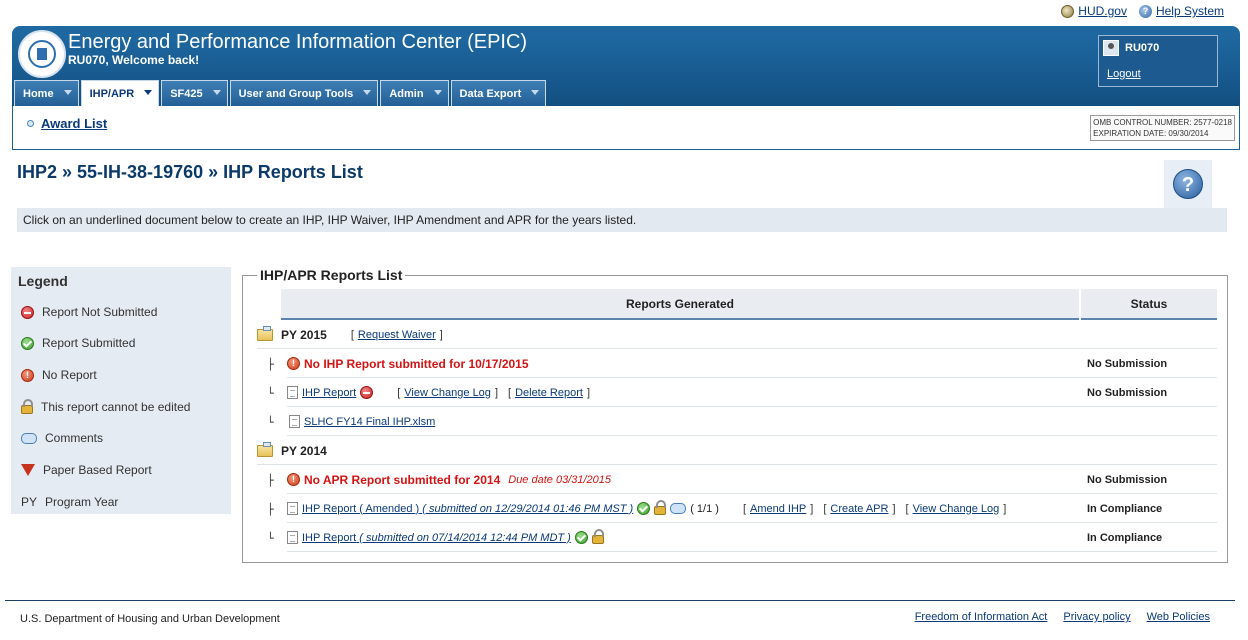  I want to click on reports-panel-title: IHP/APR Reports List, so click(331, 275).